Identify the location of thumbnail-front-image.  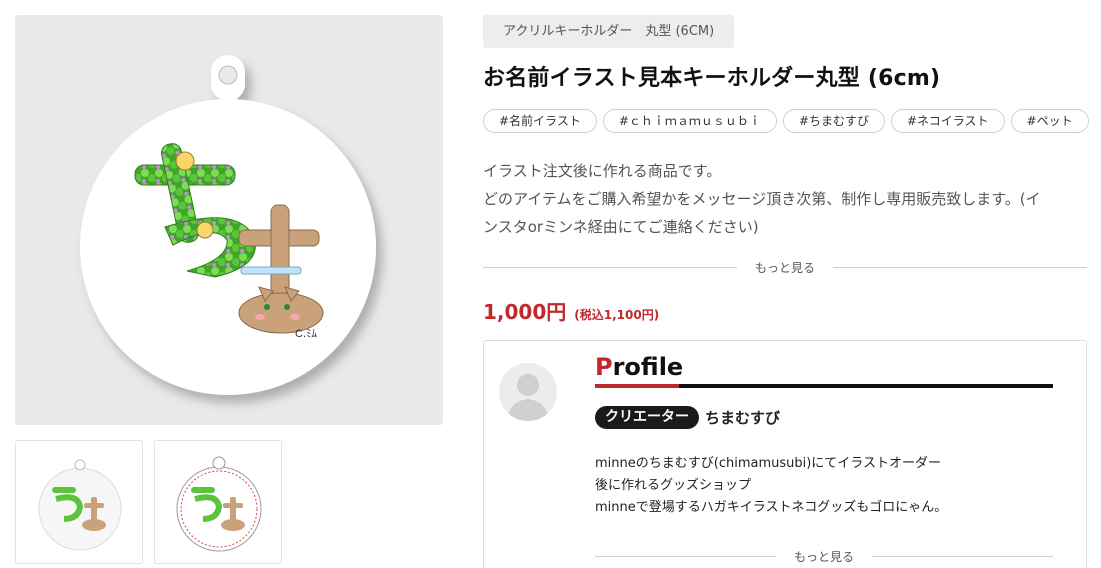
(80, 505).